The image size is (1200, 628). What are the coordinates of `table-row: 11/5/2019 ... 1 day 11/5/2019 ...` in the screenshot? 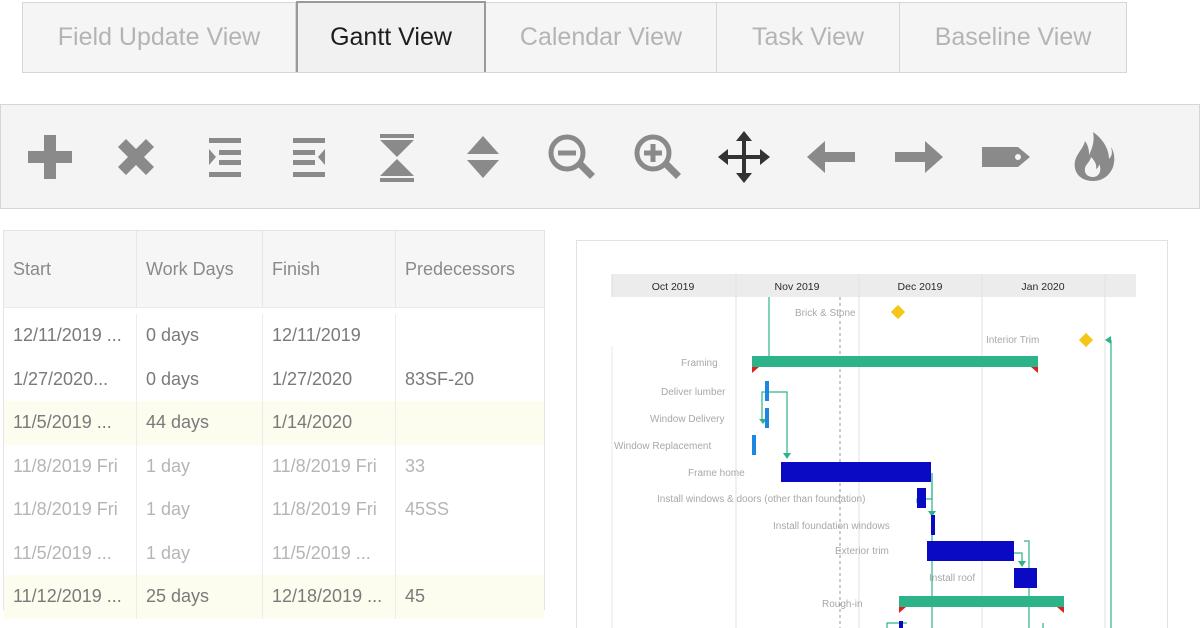 It's located at (274, 553).